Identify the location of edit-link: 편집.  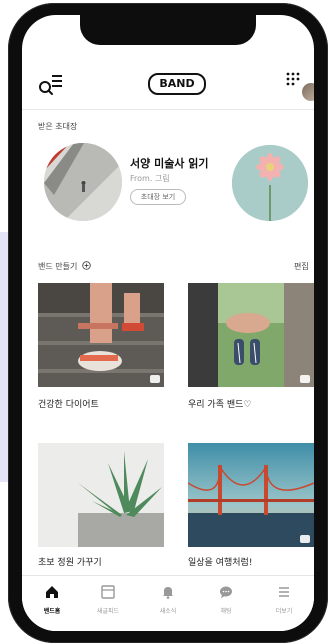
(301, 266).